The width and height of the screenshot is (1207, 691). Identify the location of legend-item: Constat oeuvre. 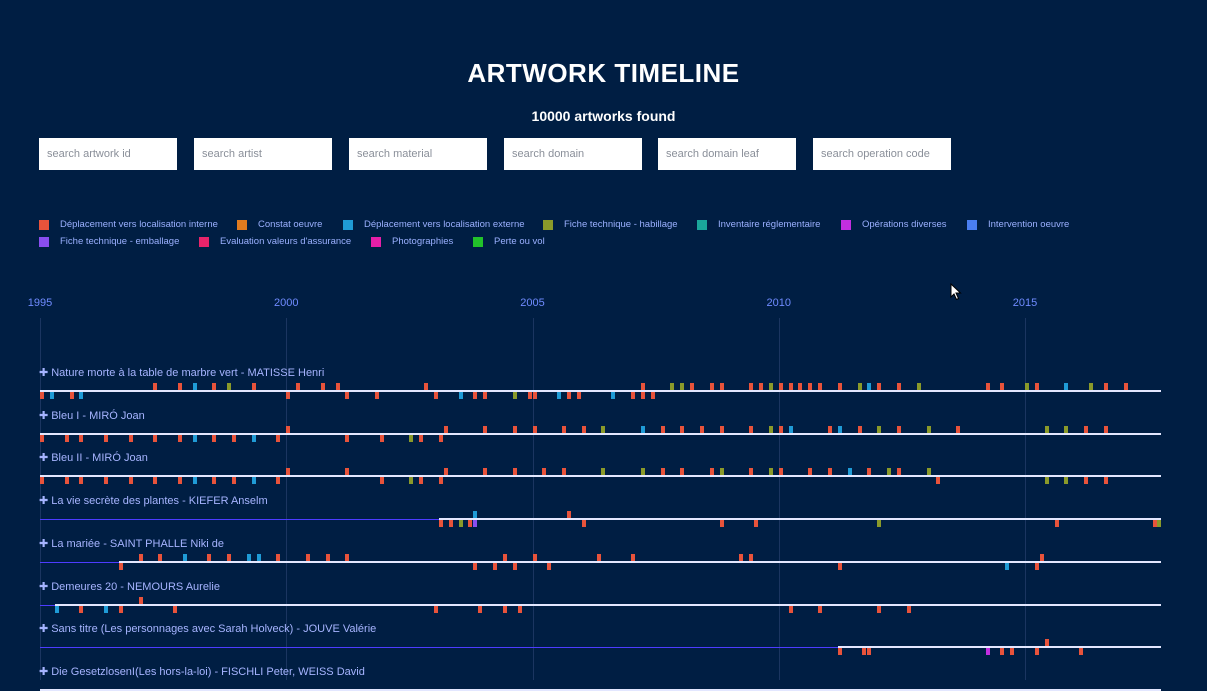
(279, 224).